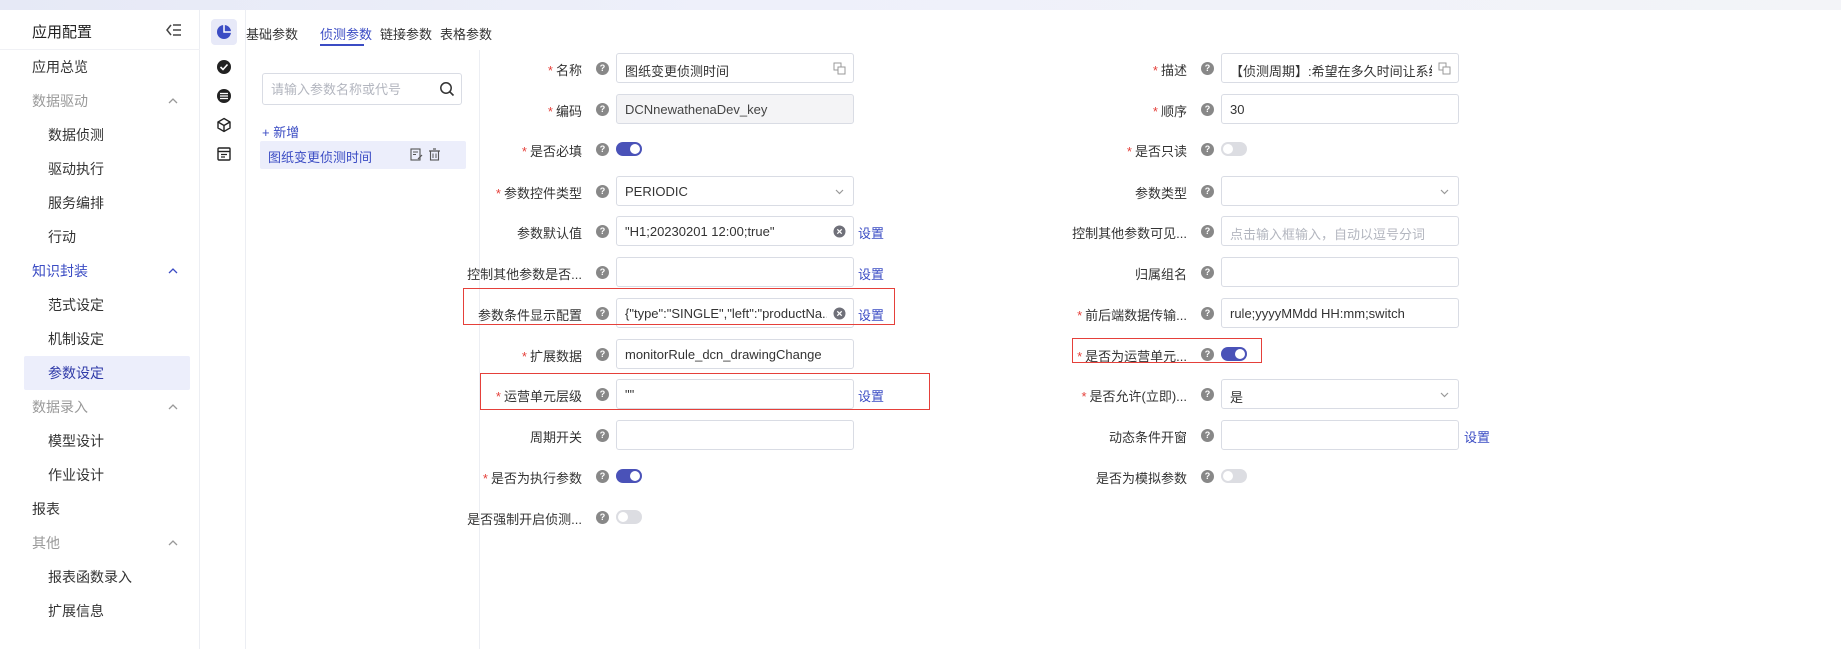 The width and height of the screenshot is (1841, 649). Describe the element at coordinates (107, 373) in the screenshot. I see `sidebar-item: 参数设定` at that location.